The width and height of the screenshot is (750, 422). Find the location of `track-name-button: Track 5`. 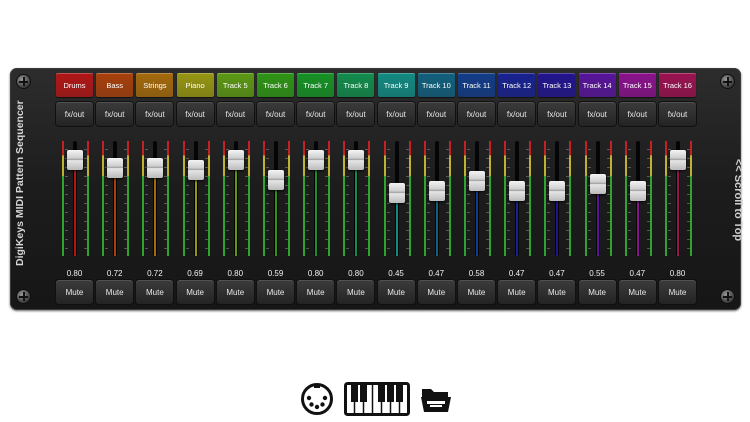

track-name-button: Track 5 is located at coordinates (235, 85).